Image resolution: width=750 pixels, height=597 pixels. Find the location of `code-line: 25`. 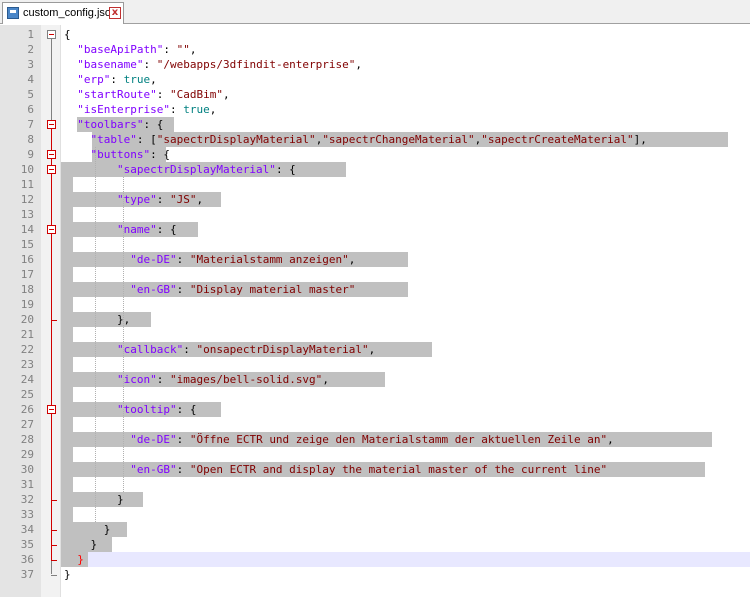

code-line: 25 is located at coordinates (375, 394).